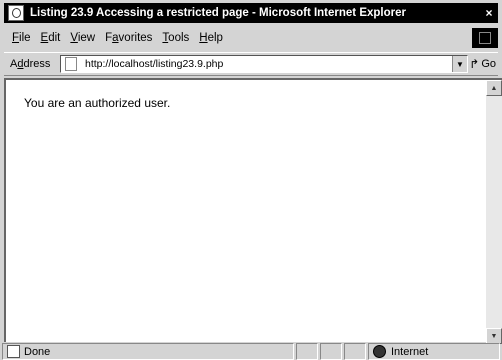  I want to click on address-input: http://localhost/listing23.9.php ▼, so click(264, 64).